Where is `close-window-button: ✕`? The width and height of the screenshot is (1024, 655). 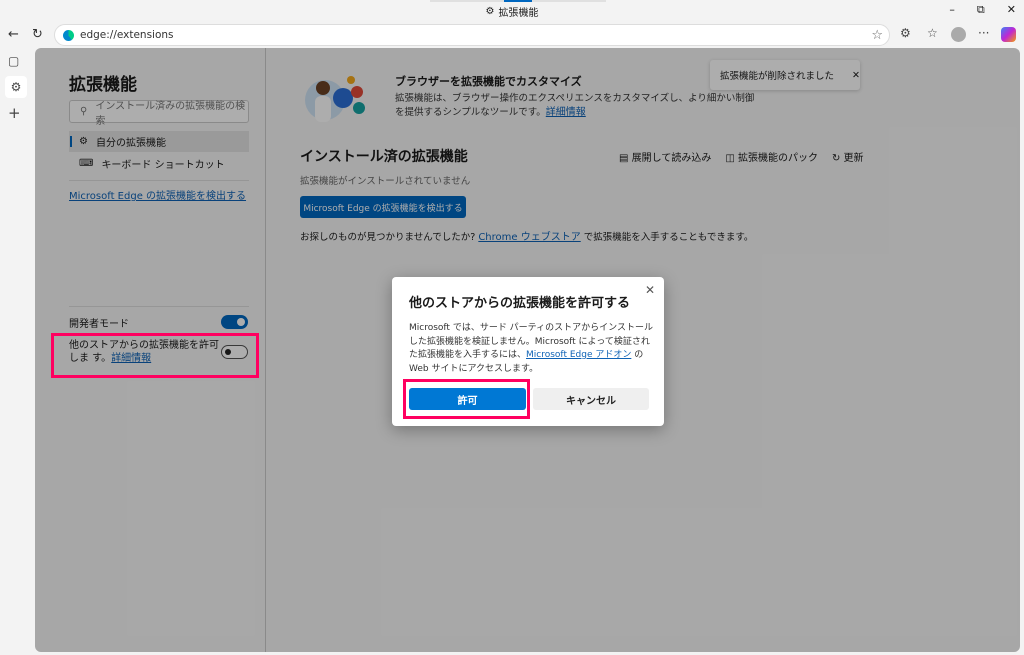
close-window-button: ✕ is located at coordinates (1011, 10).